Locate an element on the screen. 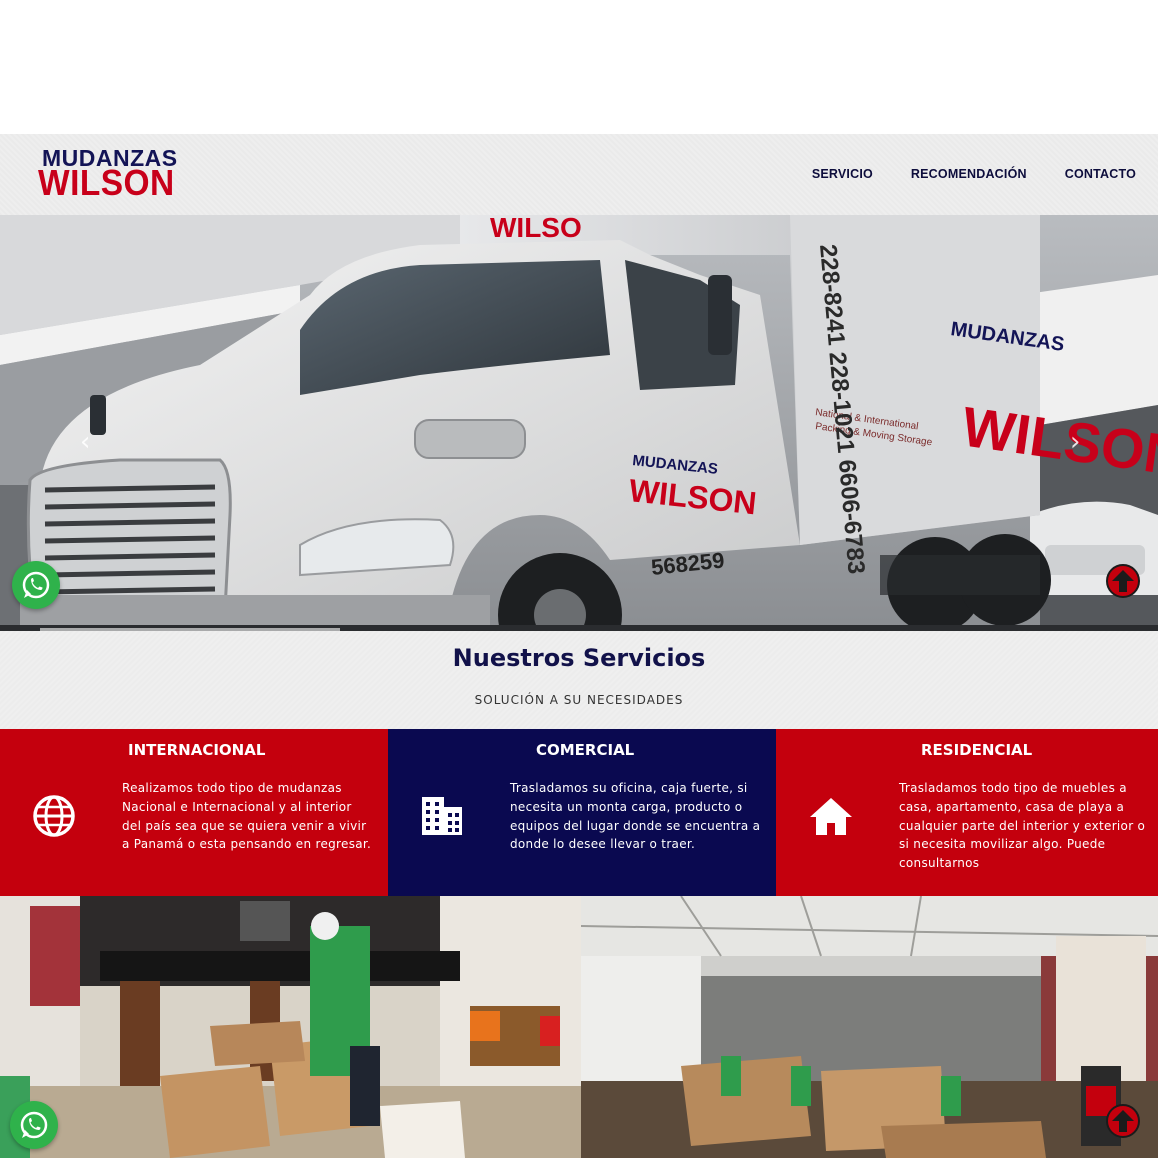 The image size is (1158, 1158). photo-commercial-move is located at coordinates (869, 1027).